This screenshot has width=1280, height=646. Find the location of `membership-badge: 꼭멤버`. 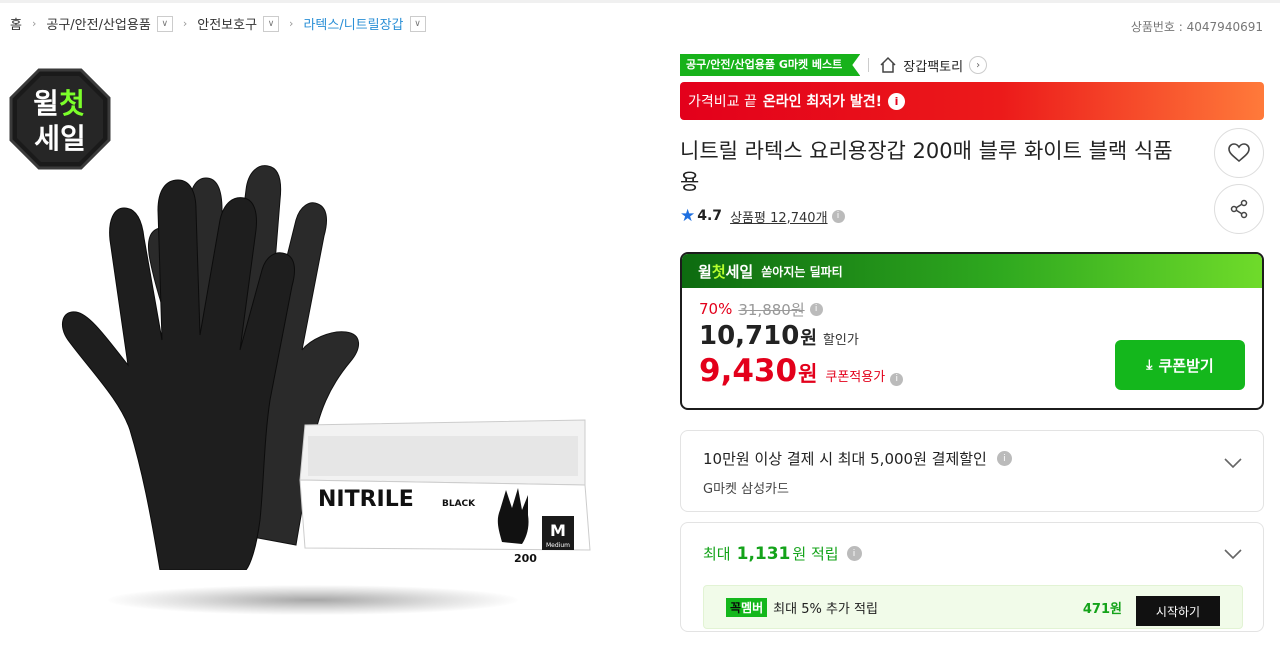

membership-badge: 꼭멤버 is located at coordinates (747, 607).